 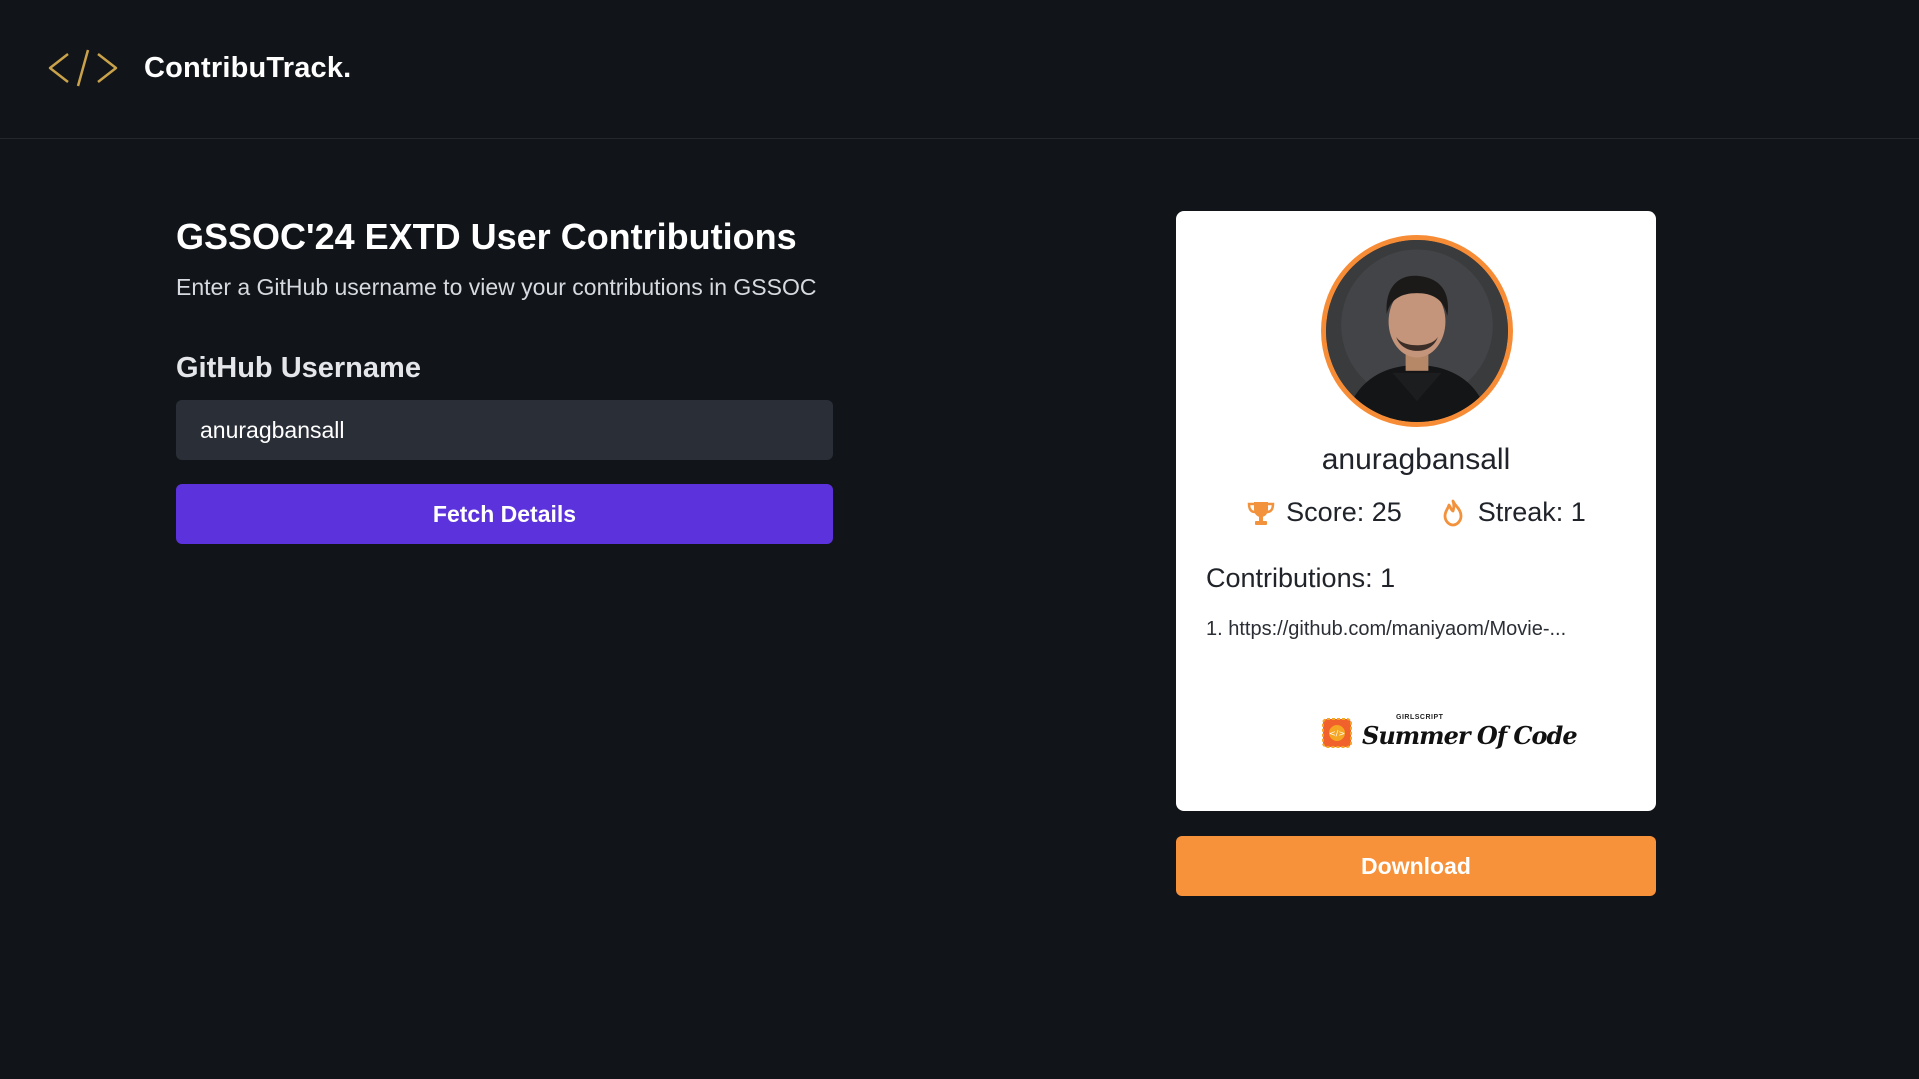 What do you see at coordinates (1531, 512) in the screenshot?
I see `streak-label: Streak: 1` at bounding box center [1531, 512].